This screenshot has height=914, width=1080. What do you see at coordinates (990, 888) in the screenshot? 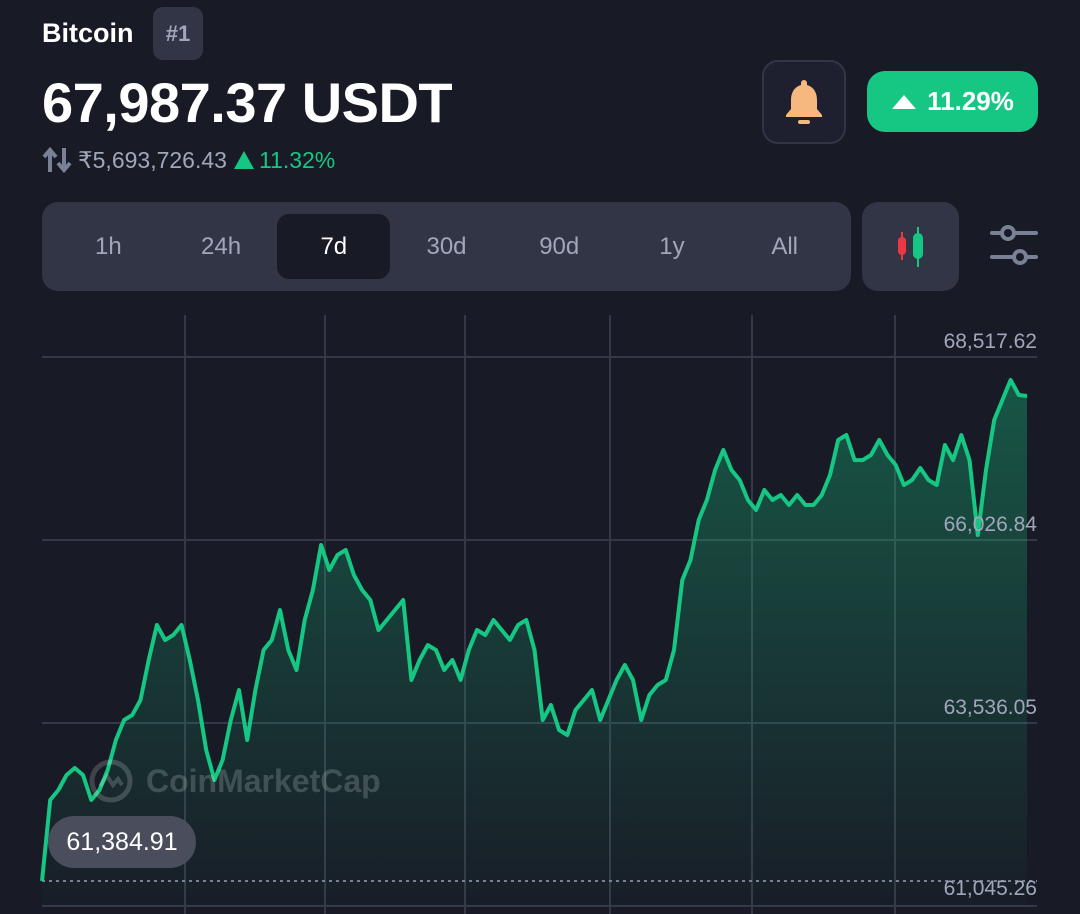
I see `y-tick-label: 61,045.26` at bounding box center [990, 888].